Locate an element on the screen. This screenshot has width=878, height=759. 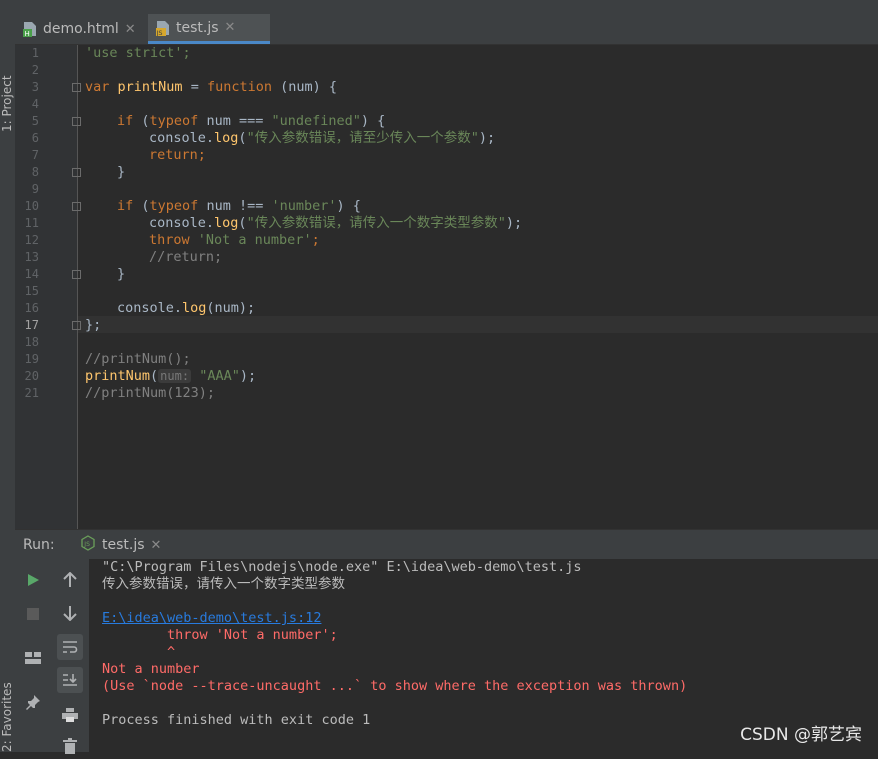
line-number: 3 is located at coordinates (35, 87).